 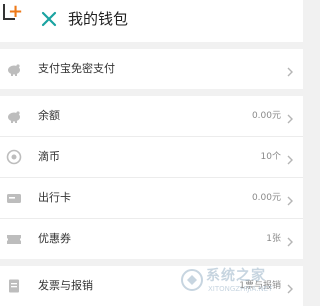 What do you see at coordinates (14, 198) in the screenshot?
I see `card-icon` at bounding box center [14, 198].